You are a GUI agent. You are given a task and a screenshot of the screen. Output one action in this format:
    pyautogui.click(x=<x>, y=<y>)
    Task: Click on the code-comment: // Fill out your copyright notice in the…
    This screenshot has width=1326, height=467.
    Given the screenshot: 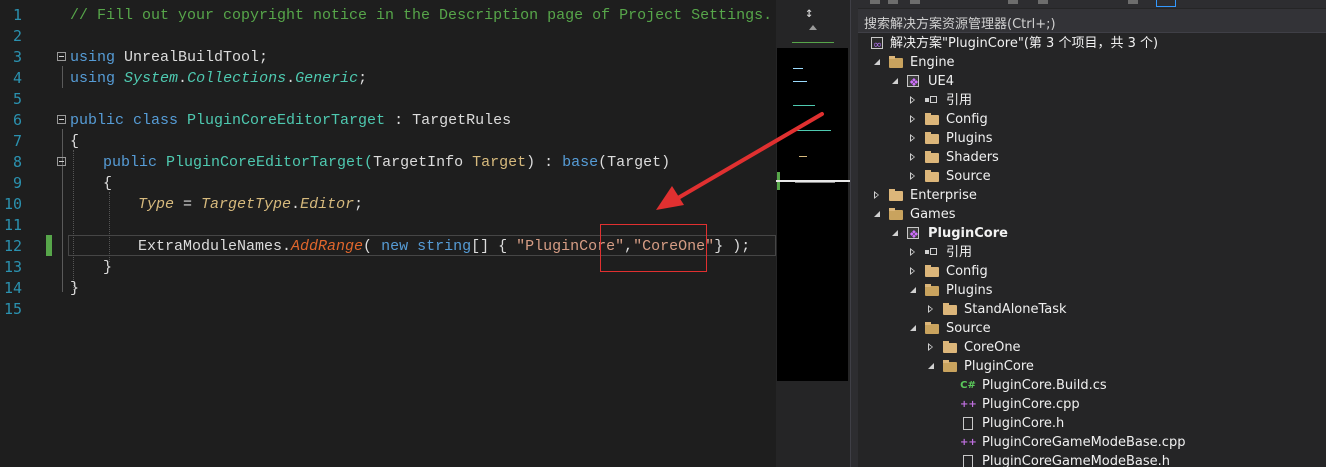 What is the action you would take?
    pyautogui.click(x=421, y=15)
    